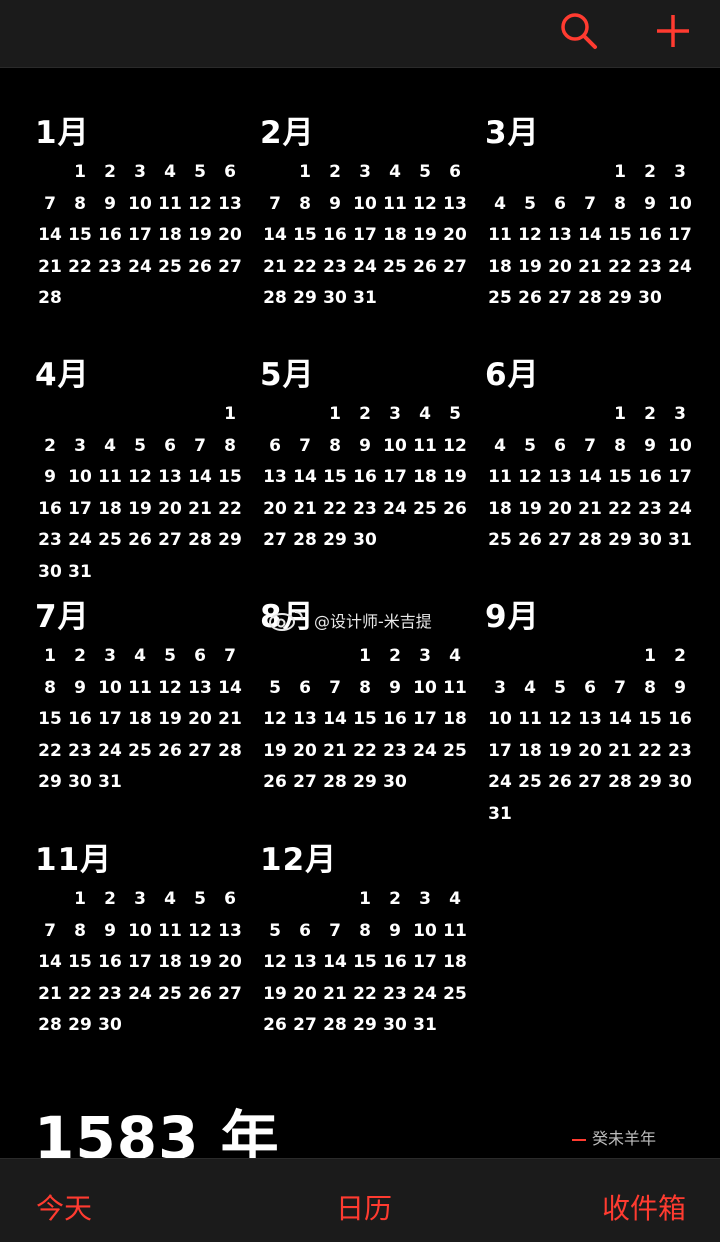 The width and height of the screenshot is (720, 1242). I want to click on day-cell: 24, so click(680, 268).